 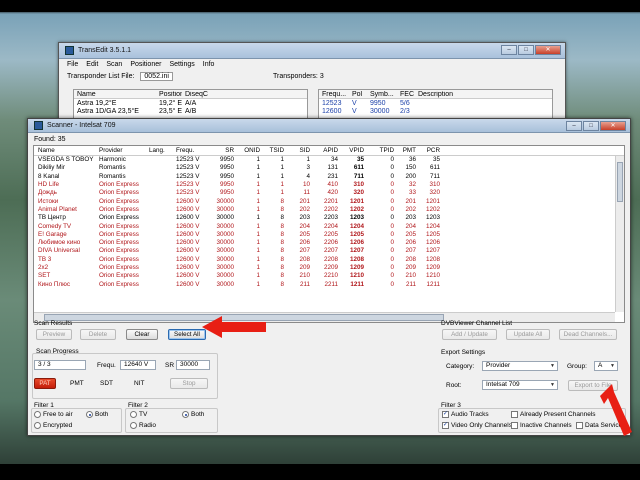 I want to click on menu-file: File, so click(x=72, y=64).